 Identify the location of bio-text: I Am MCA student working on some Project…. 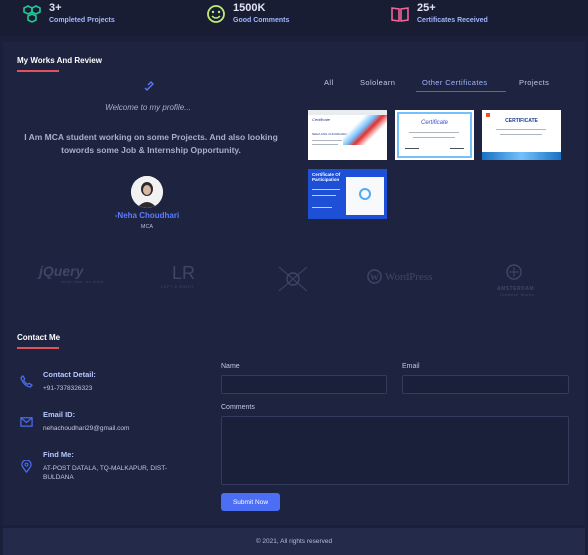
(151, 143).